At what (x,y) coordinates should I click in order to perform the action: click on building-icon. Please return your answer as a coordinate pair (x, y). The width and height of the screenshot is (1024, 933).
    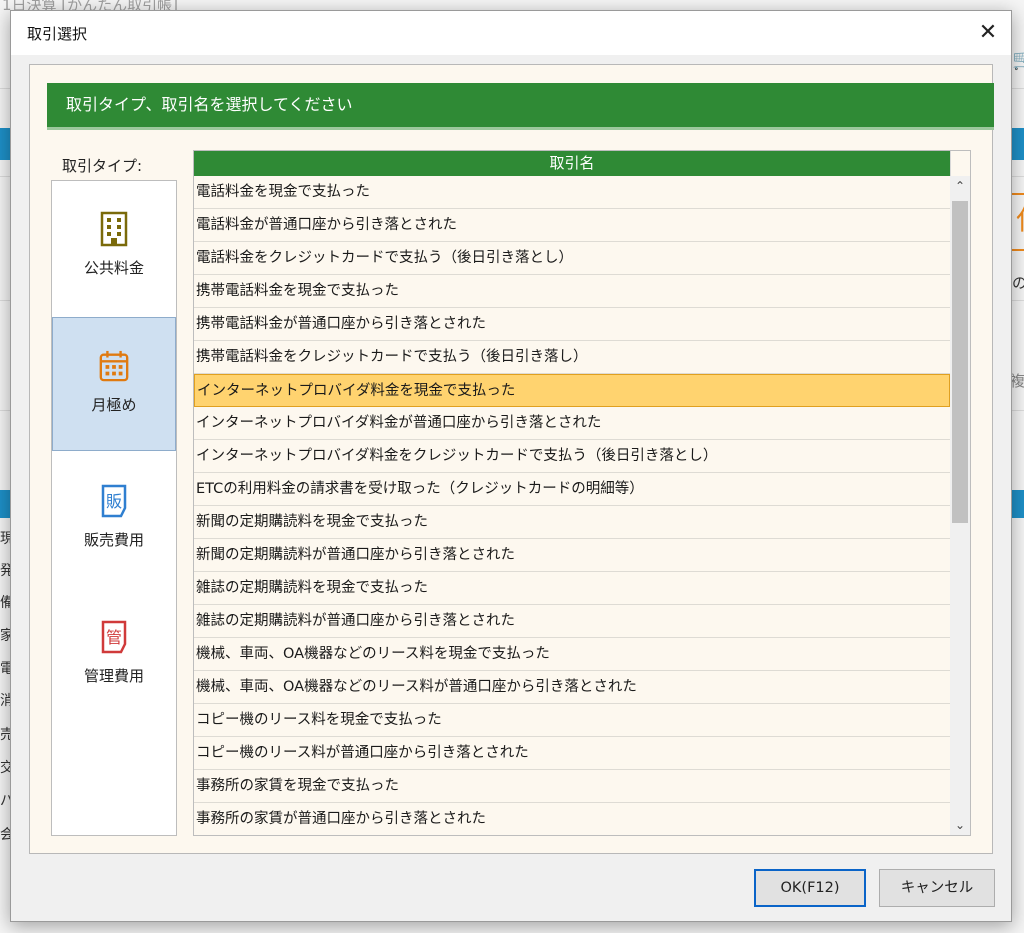
    Looking at the image, I should click on (114, 229).